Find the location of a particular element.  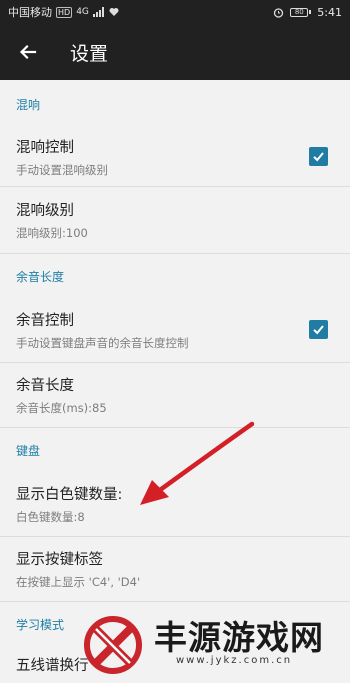

status-bar: 中国移动 HD 4G 80 5:41 is located at coordinates (175, 12).